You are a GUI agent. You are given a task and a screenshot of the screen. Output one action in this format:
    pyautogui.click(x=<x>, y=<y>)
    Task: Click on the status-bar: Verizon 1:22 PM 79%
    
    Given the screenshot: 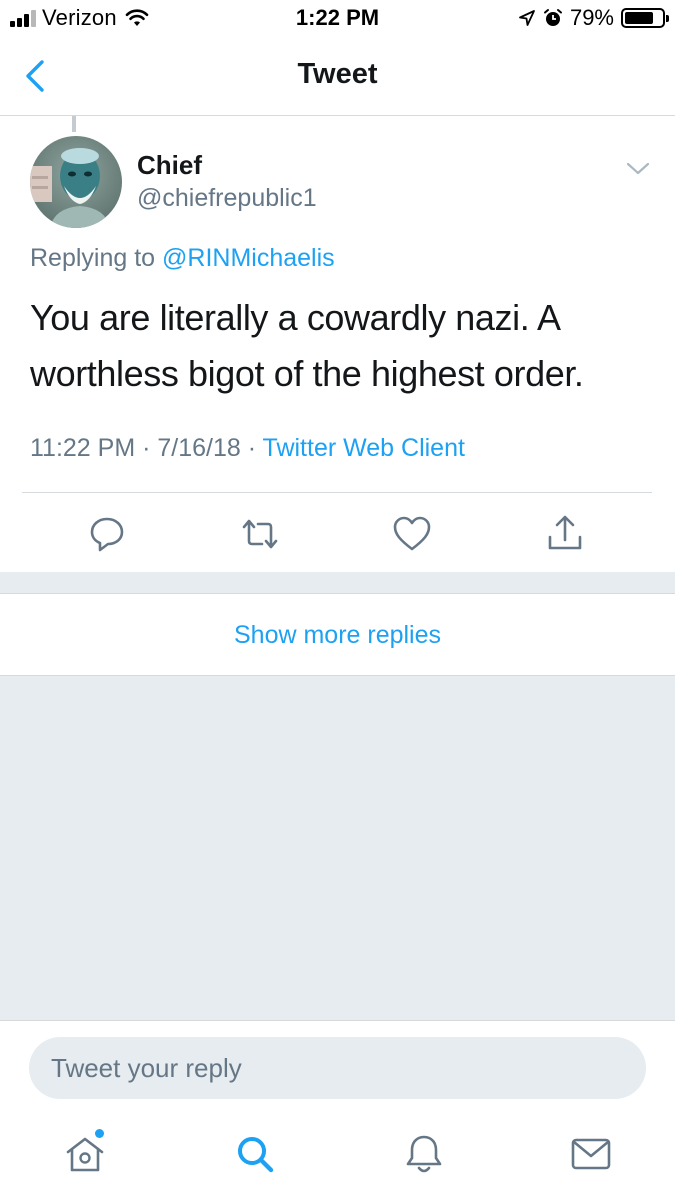 What is the action you would take?
    pyautogui.click(x=337, y=19)
    